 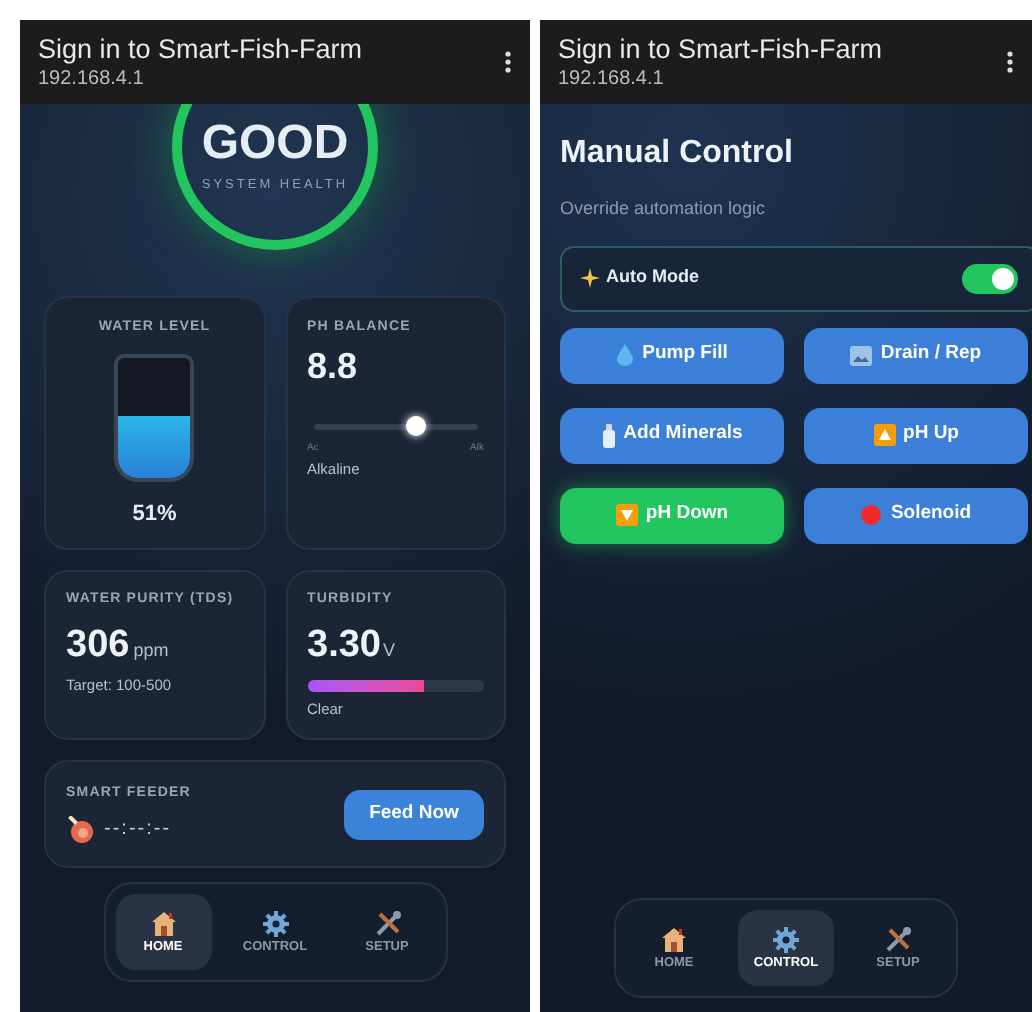 I want to click on ph-value: 8.8, so click(x=333, y=365).